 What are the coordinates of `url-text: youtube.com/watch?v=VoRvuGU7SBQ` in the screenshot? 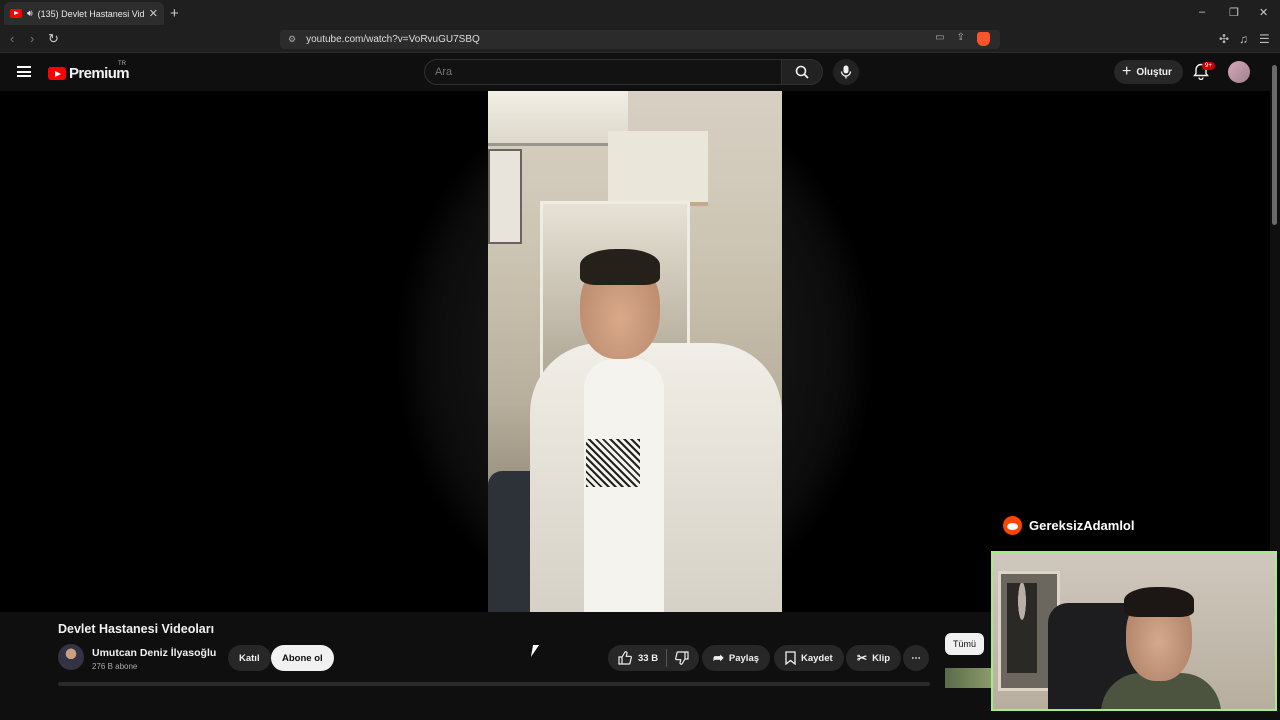 It's located at (393, 39).